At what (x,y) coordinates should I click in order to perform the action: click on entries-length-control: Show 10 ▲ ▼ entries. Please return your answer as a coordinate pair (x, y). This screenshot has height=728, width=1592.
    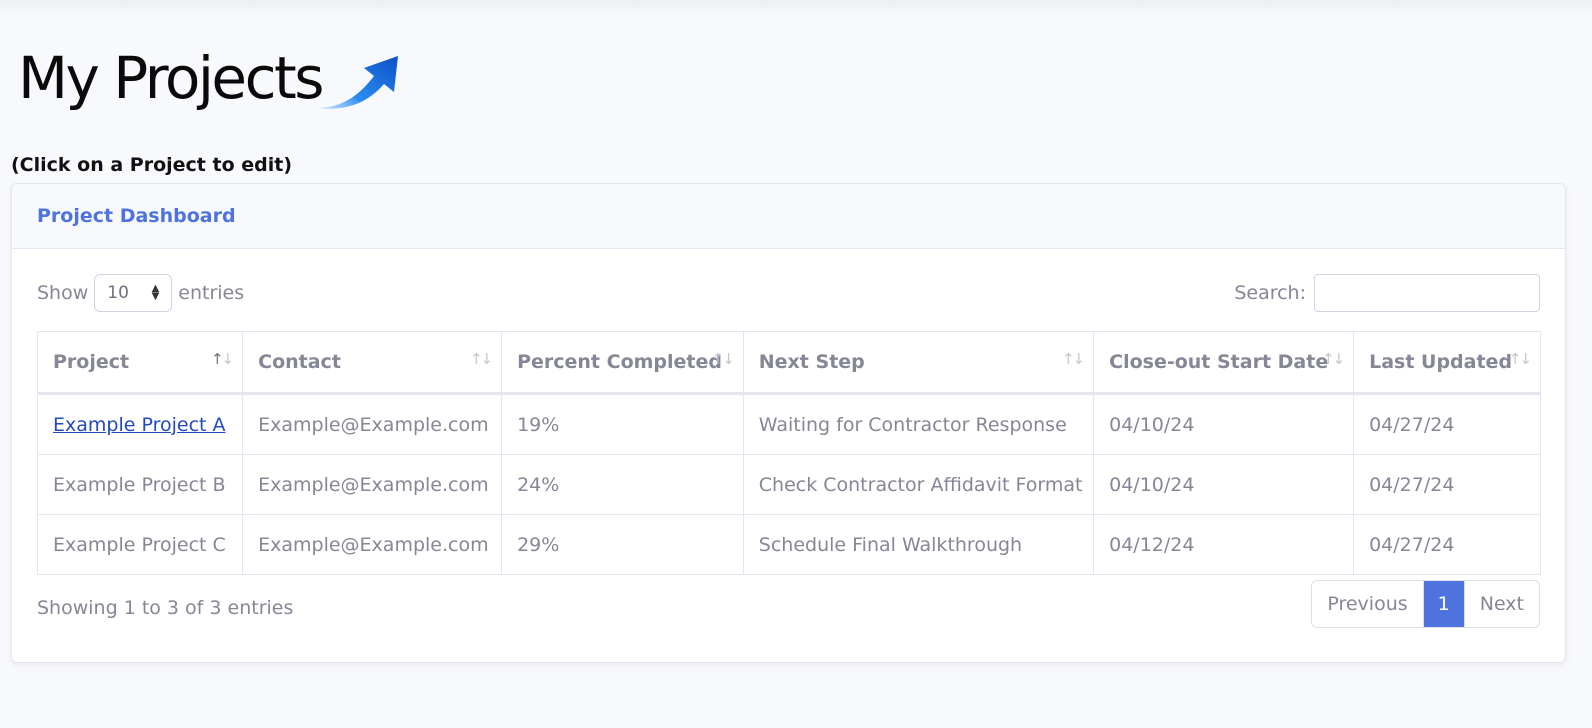
    Looking at the image, I should click on (140, 293).